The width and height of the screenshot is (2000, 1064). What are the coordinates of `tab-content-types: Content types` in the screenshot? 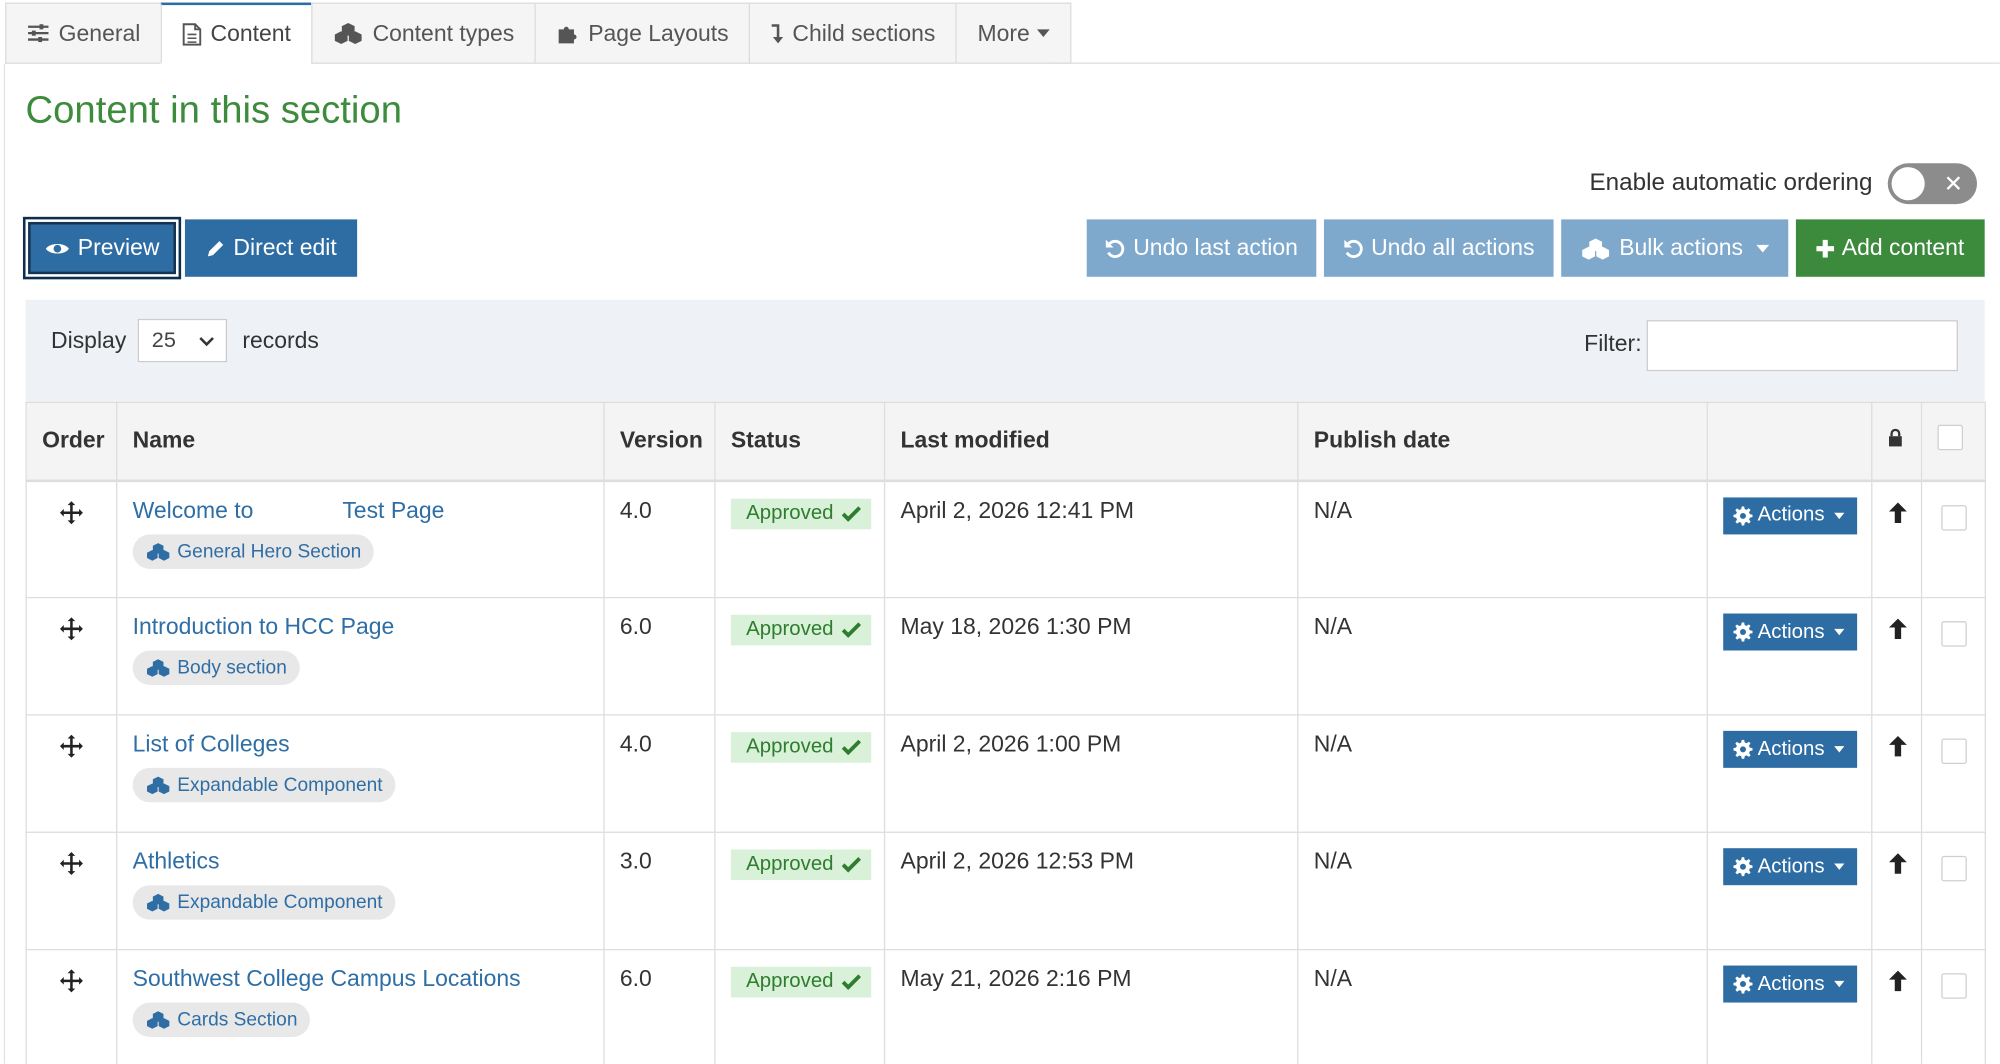 It's located at (423, 33).